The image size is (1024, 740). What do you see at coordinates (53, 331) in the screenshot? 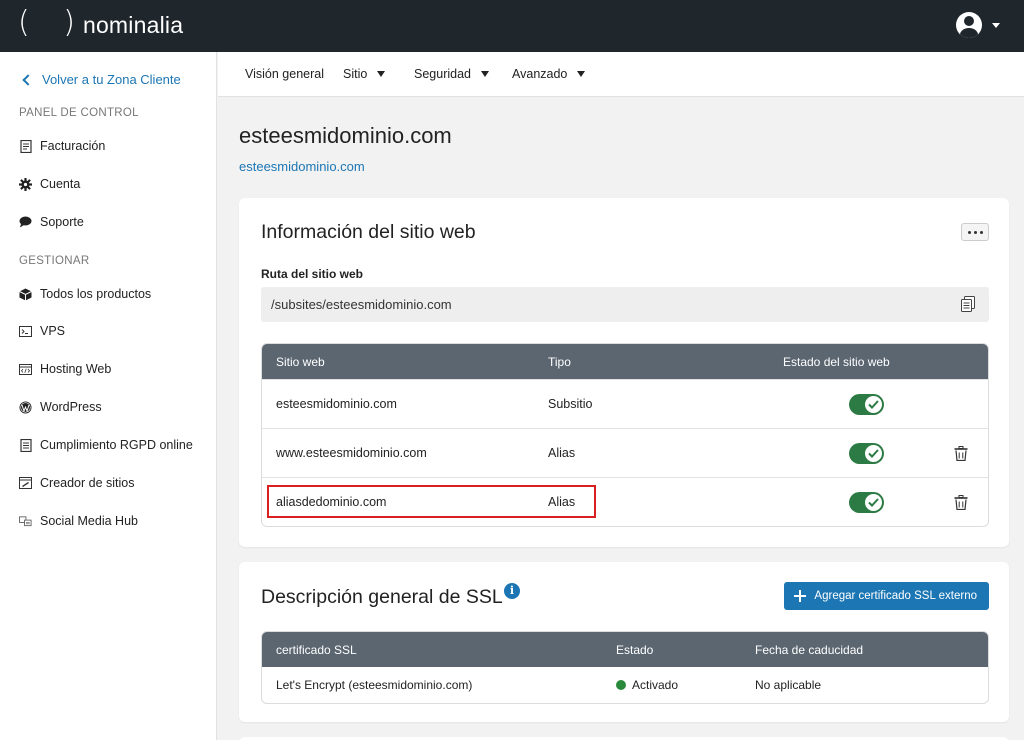
I see `sidebar-item-label: VPS` at bounding box center [53, 331].